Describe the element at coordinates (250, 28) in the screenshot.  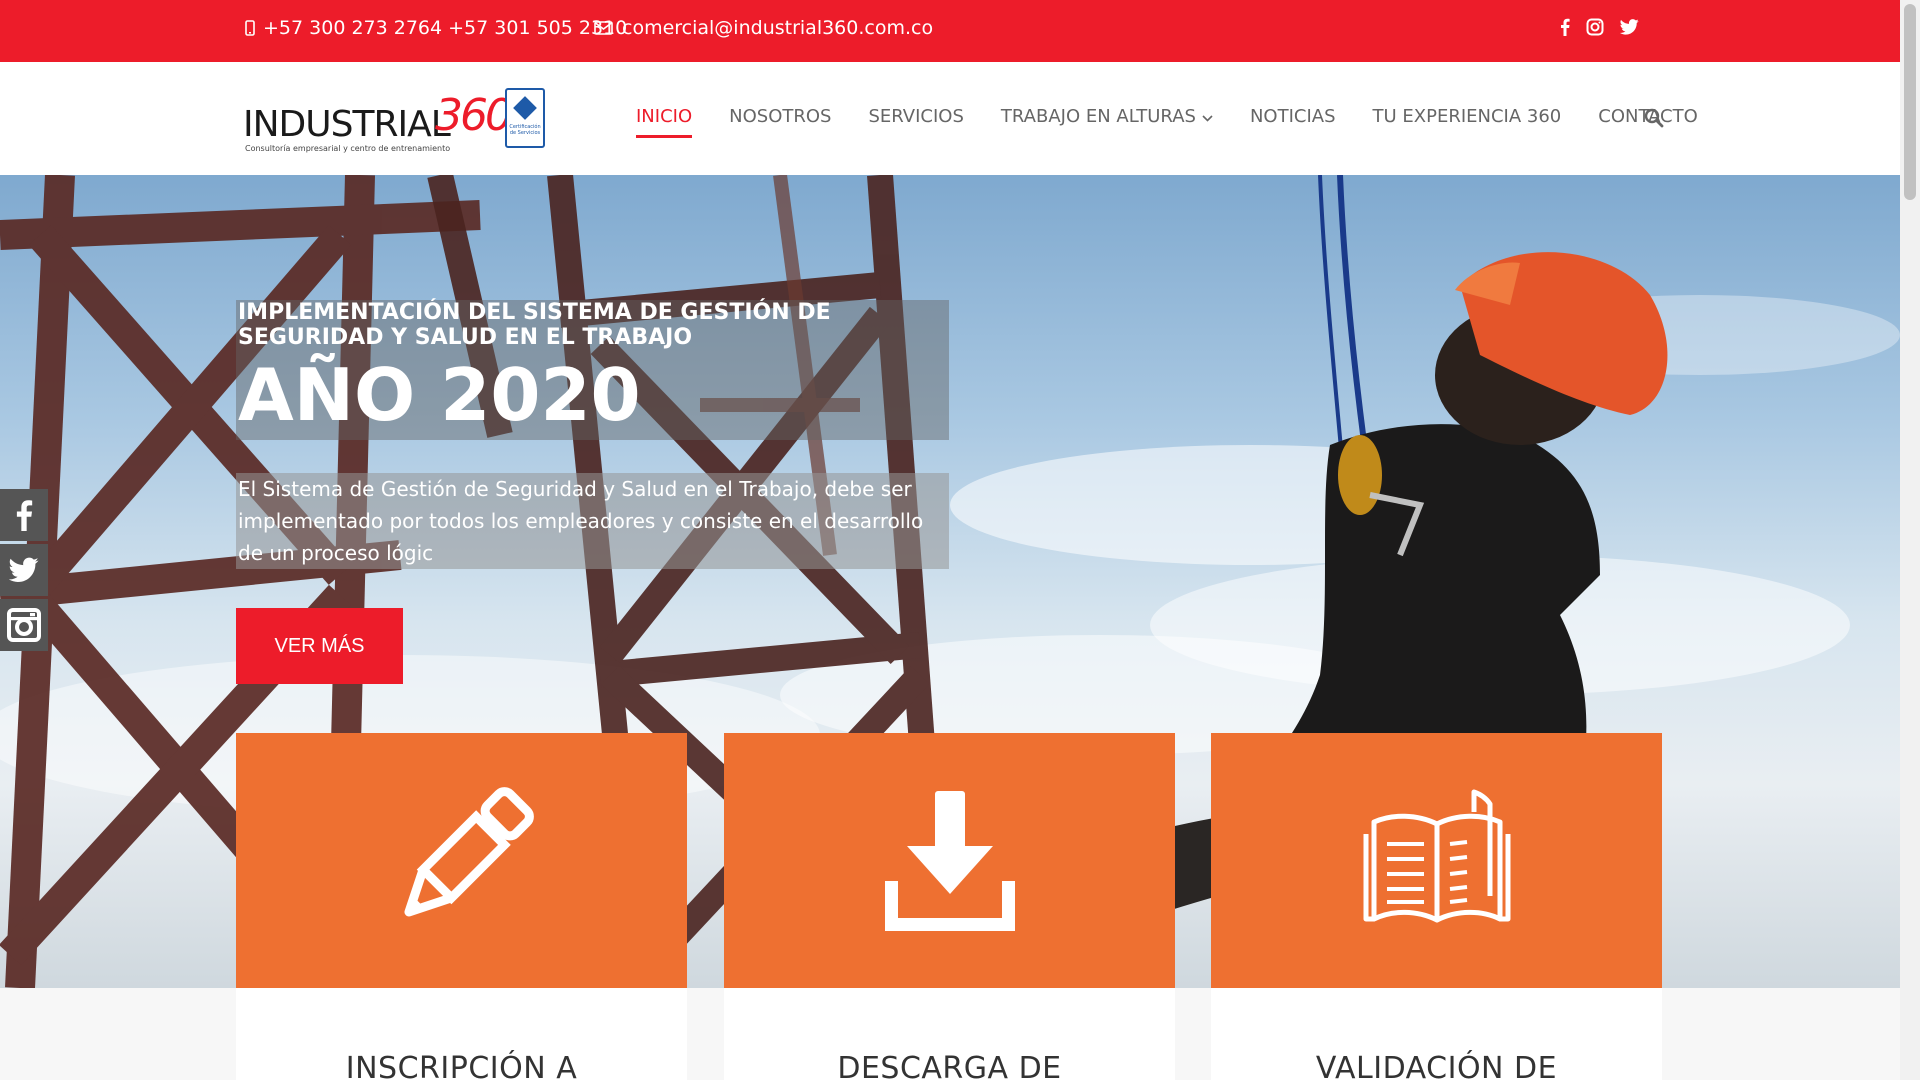
I see `mobile-phone-icon` at that location.